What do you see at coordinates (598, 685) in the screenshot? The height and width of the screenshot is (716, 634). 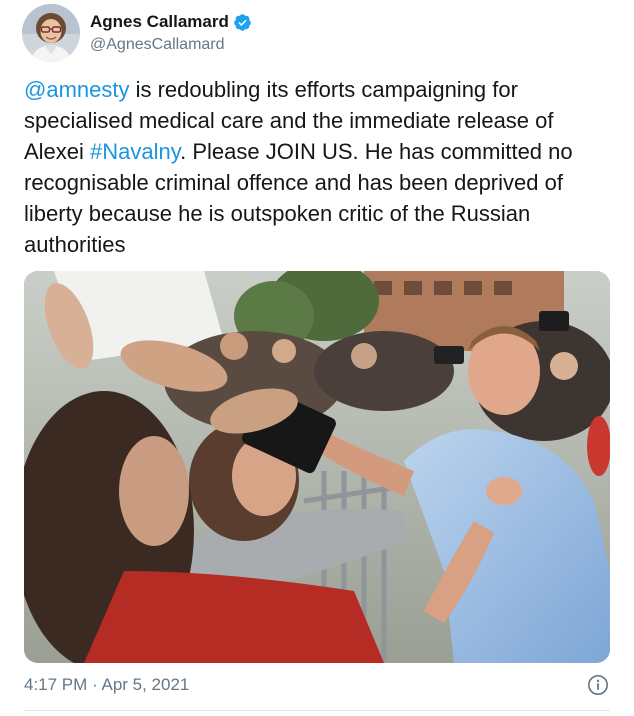 I see `info-circle-icon` at bounding box center [598, 685].